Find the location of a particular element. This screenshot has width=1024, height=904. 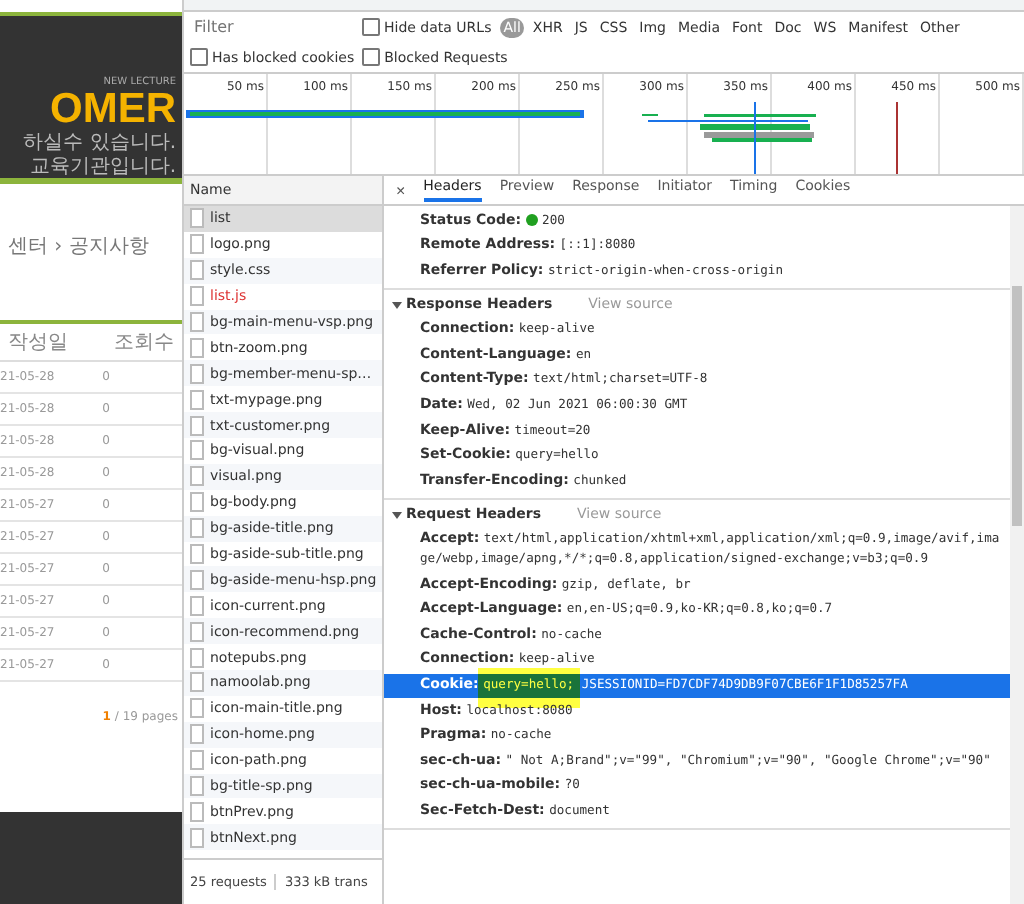

column-header: 조회수 is located at coordinates (144, 343).